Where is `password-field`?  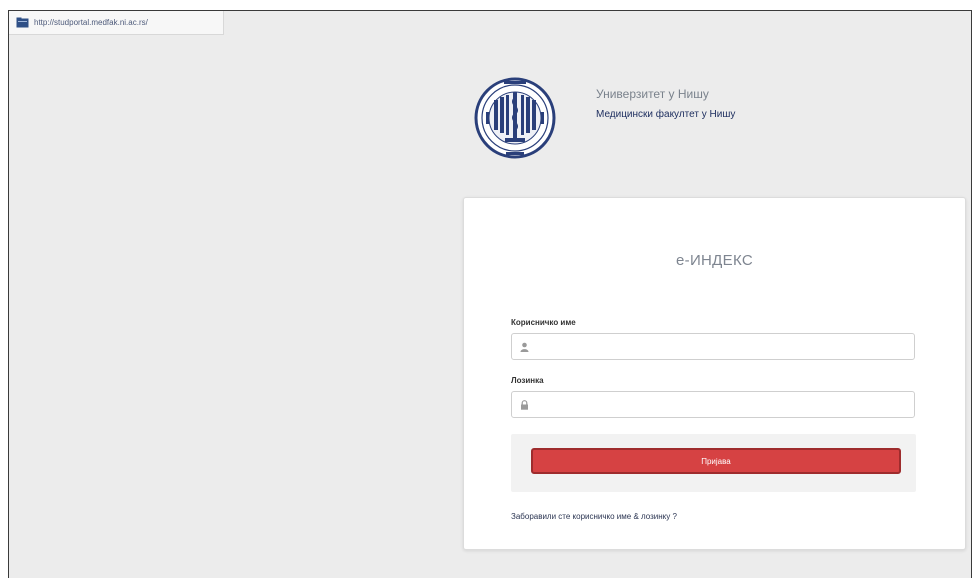
password-field is located at coordinates (713, 404).